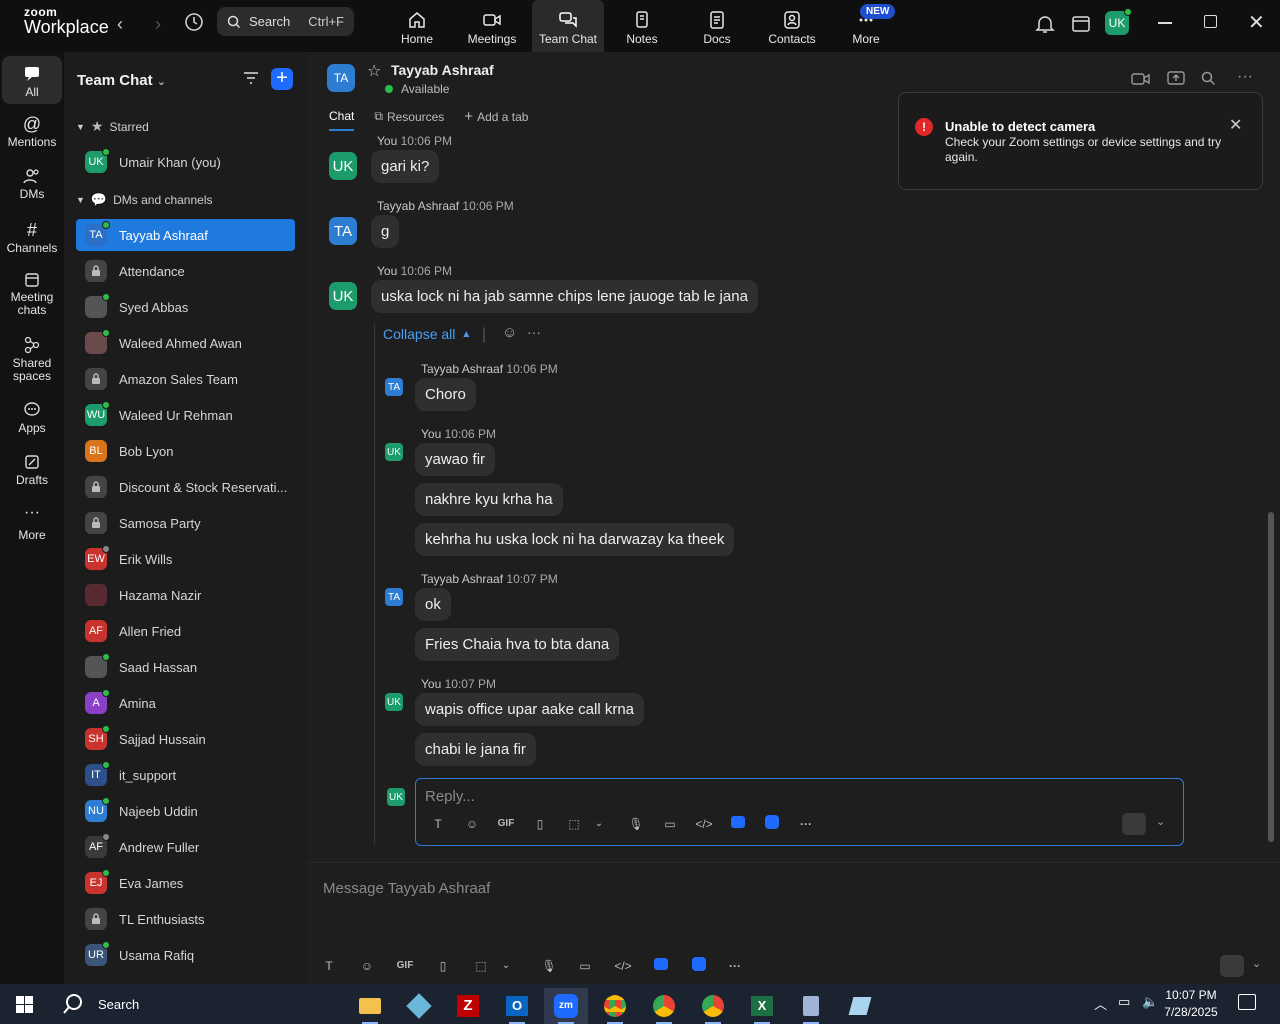  Describe the element at coordinates (1247, 1002) in the screenshot. I see `notifications-icon` at that location.